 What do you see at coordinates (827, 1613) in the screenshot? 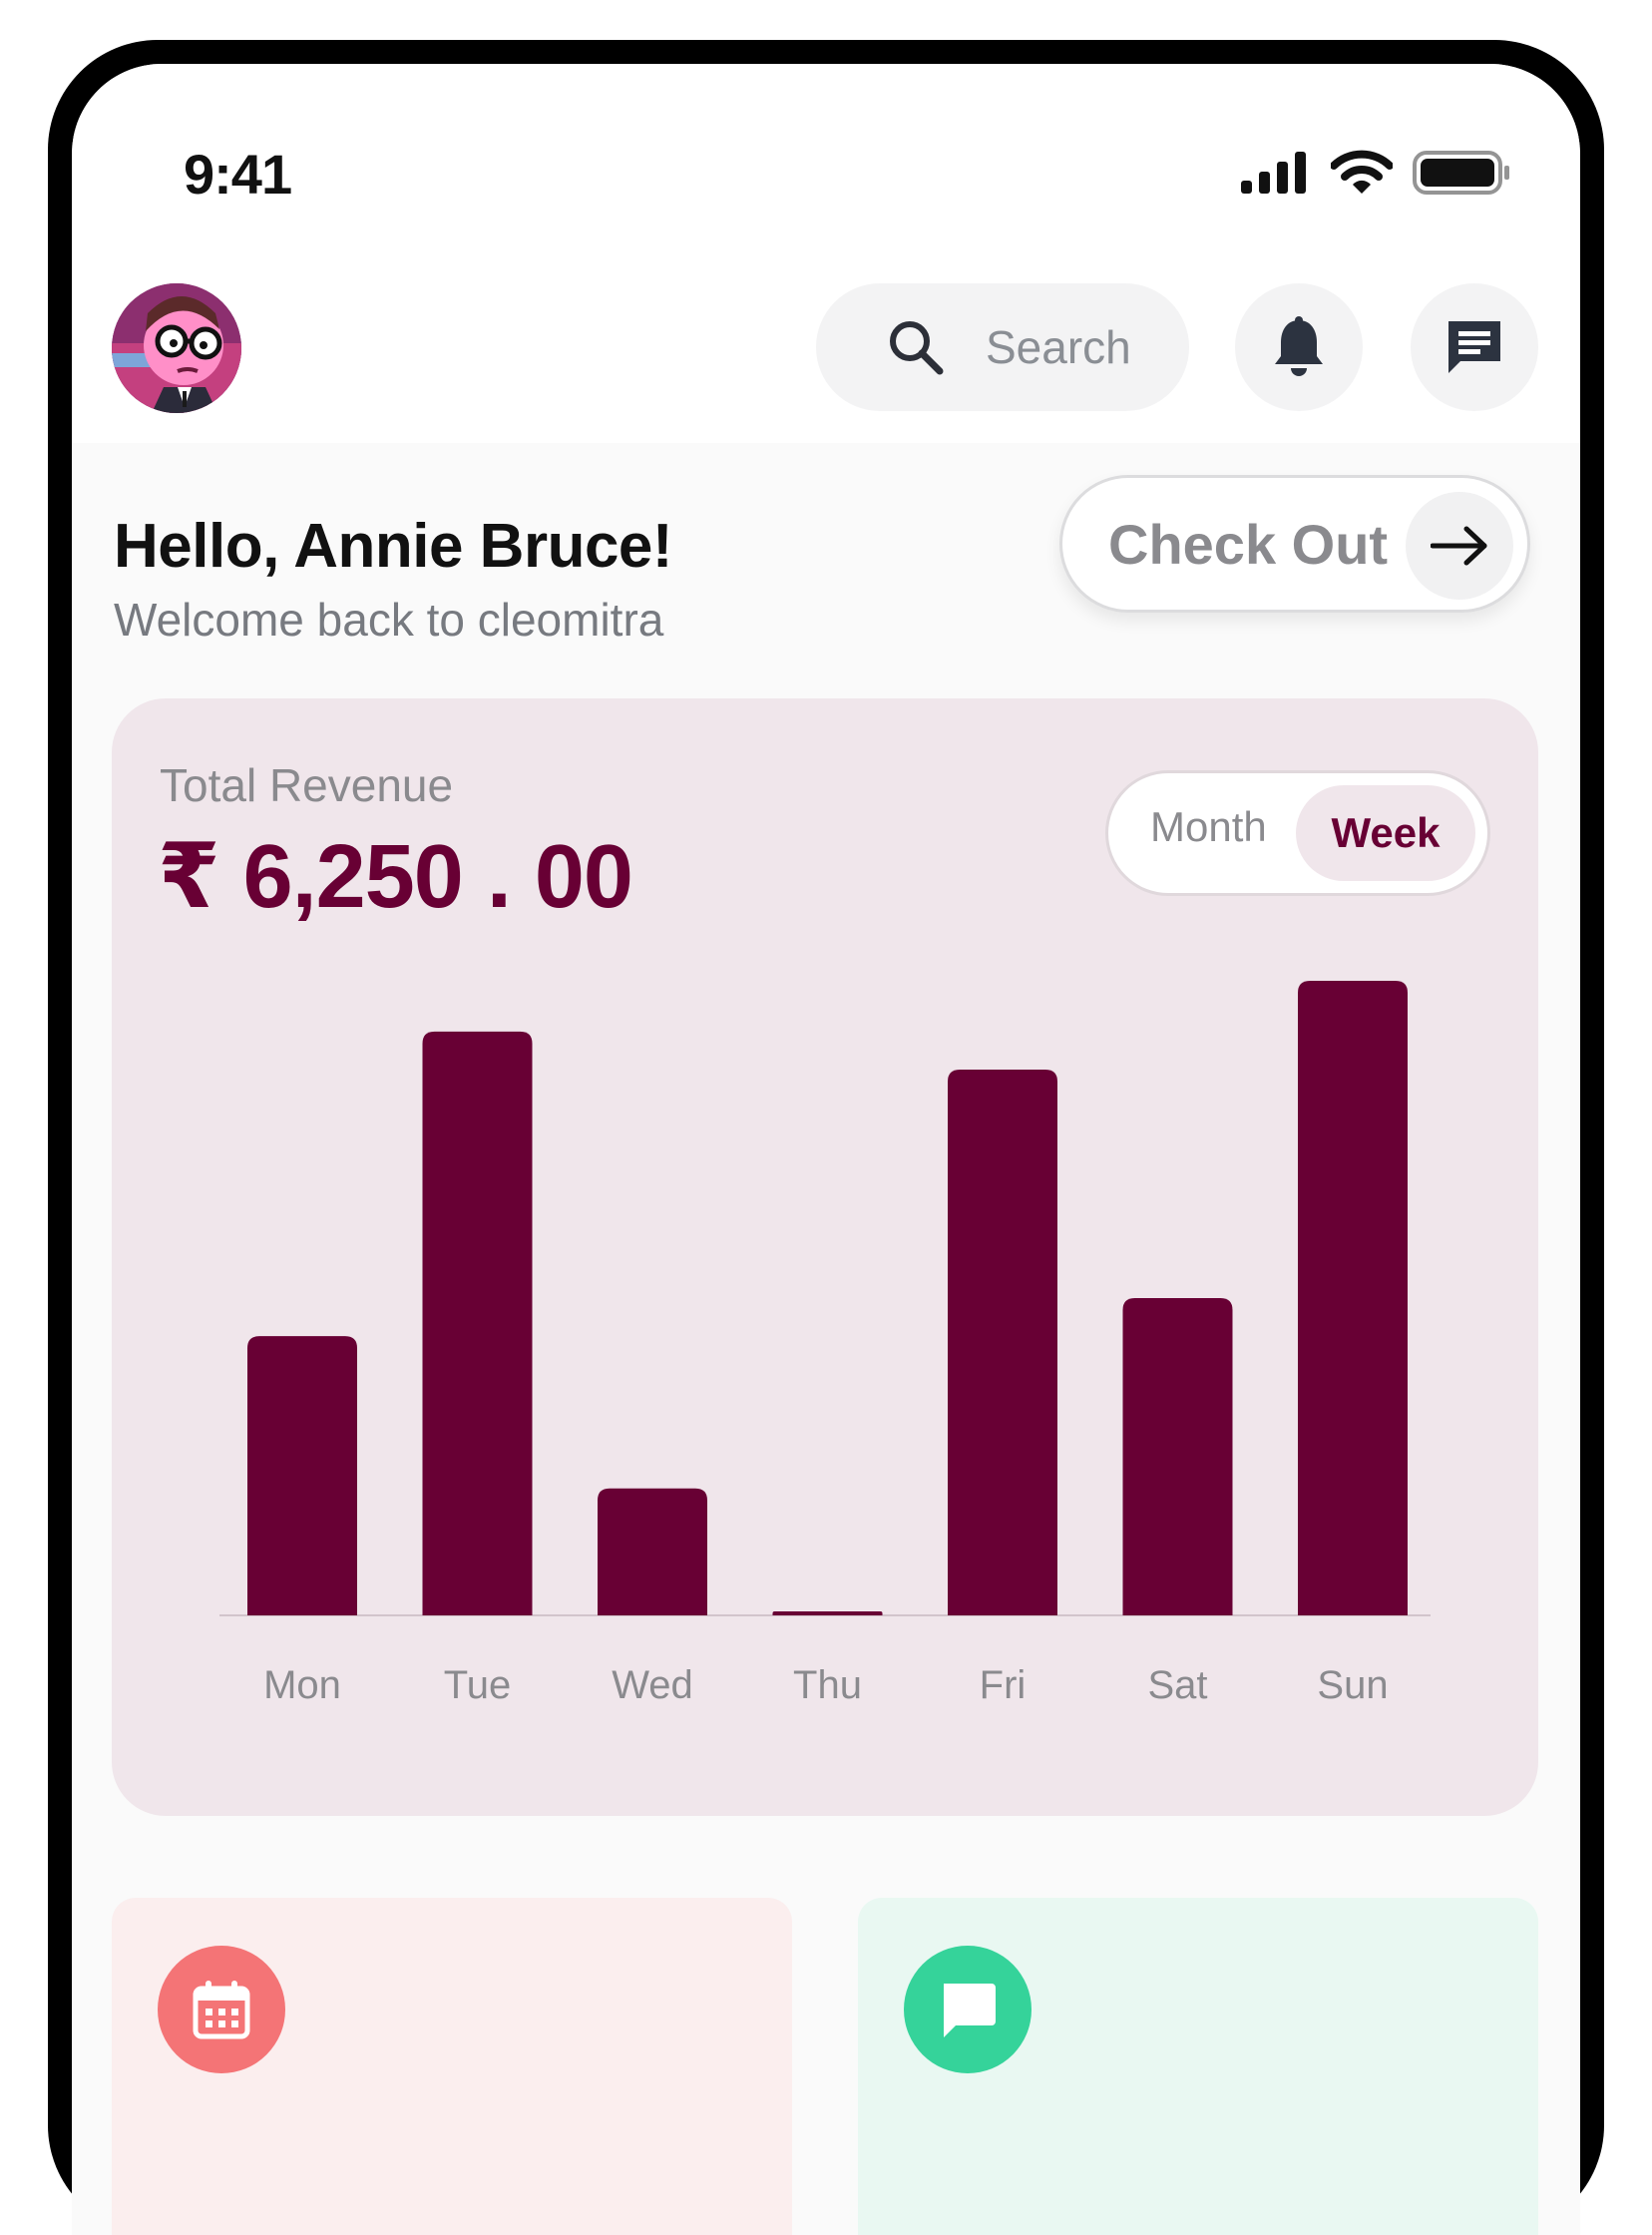
I see `chart-bar-thu` at bounding box center [827, 1613].